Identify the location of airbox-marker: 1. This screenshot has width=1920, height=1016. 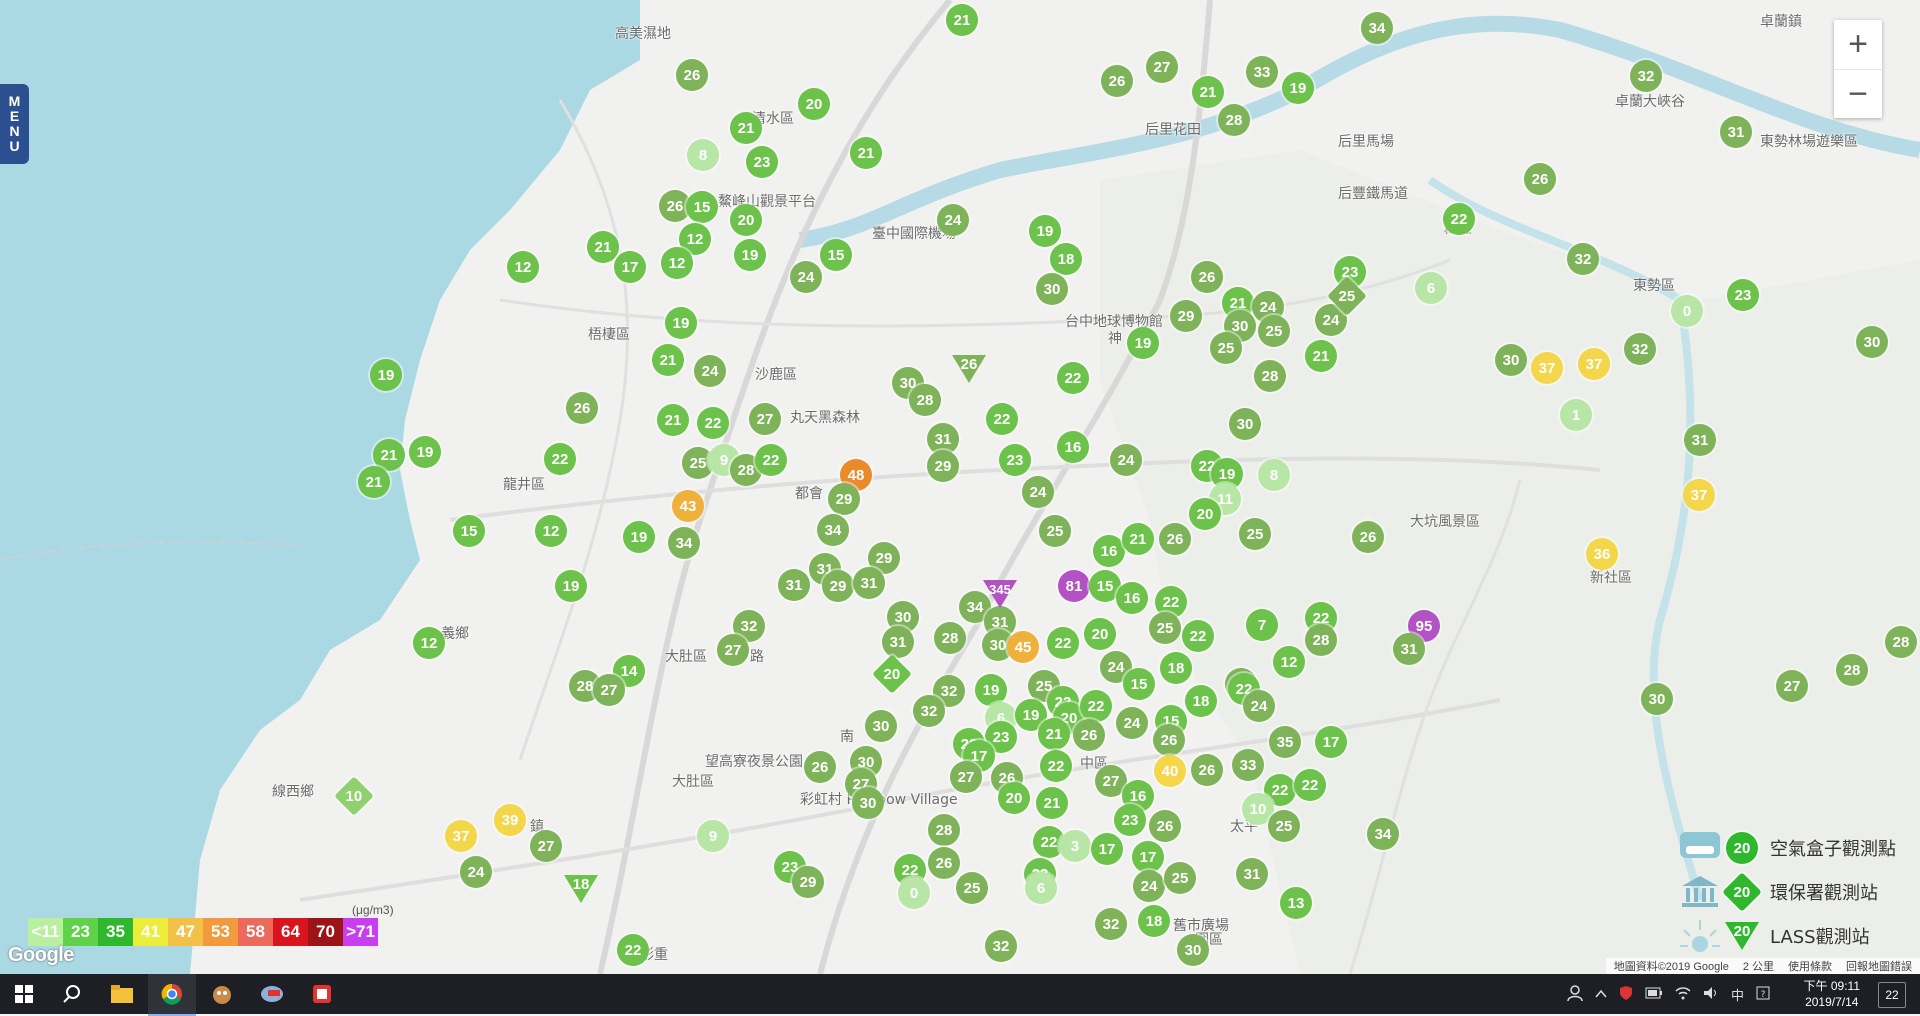
(1576, 415).